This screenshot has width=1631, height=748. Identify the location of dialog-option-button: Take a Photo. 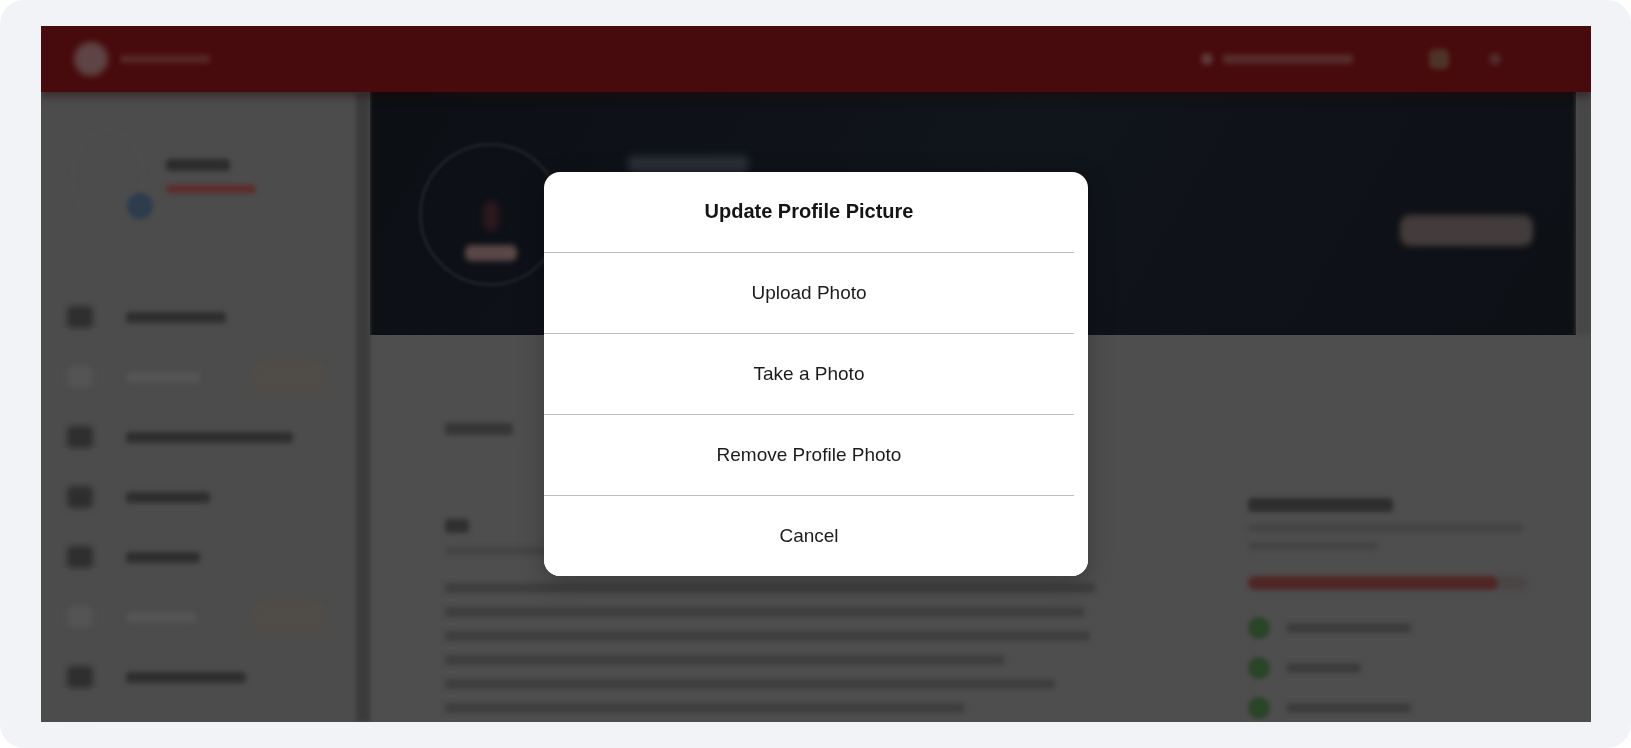
(816, 373).